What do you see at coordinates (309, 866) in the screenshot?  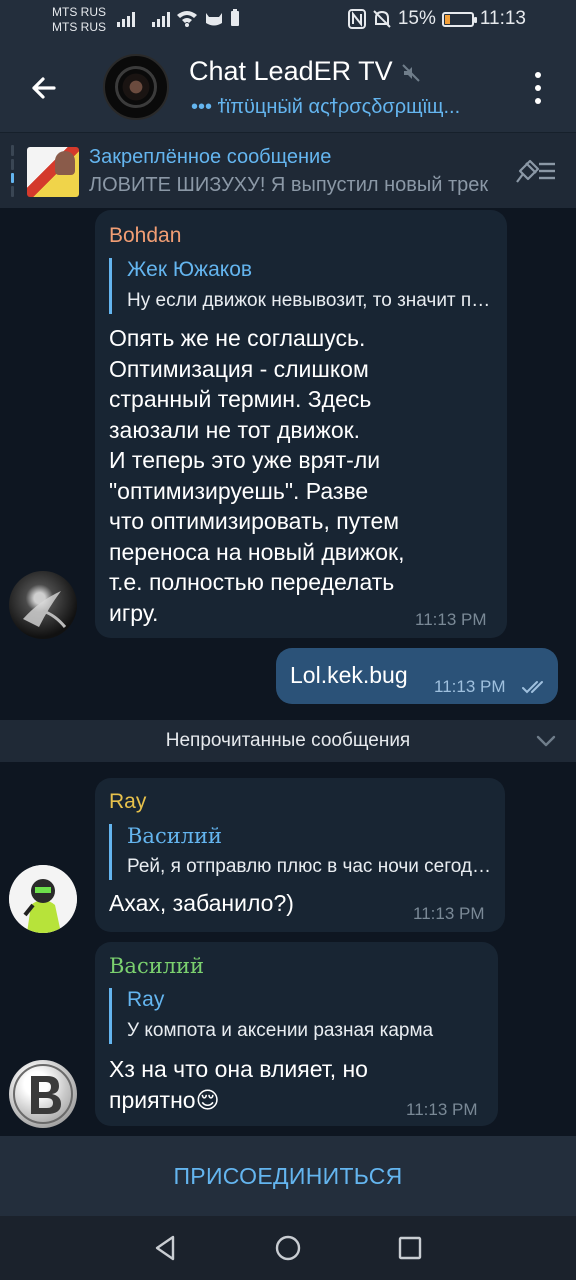 I see `reply-text: Рей, я отправлю плюс в час ночи сегодня` at bounding box center [309, 866].